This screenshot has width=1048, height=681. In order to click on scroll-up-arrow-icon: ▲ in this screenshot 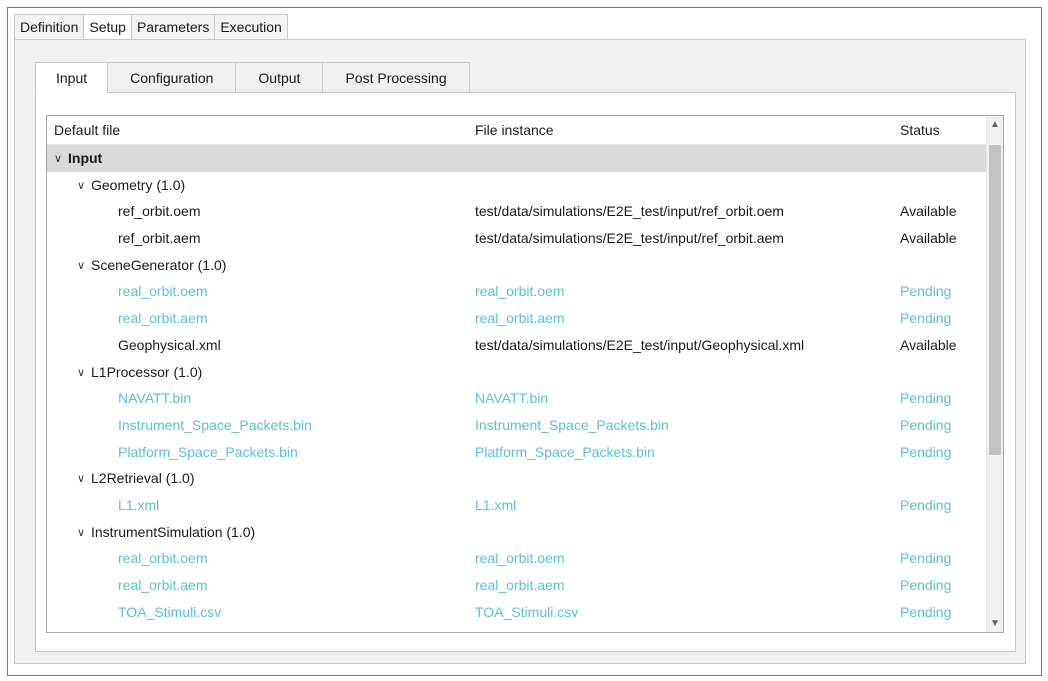, I will do `click(995, 124)`.